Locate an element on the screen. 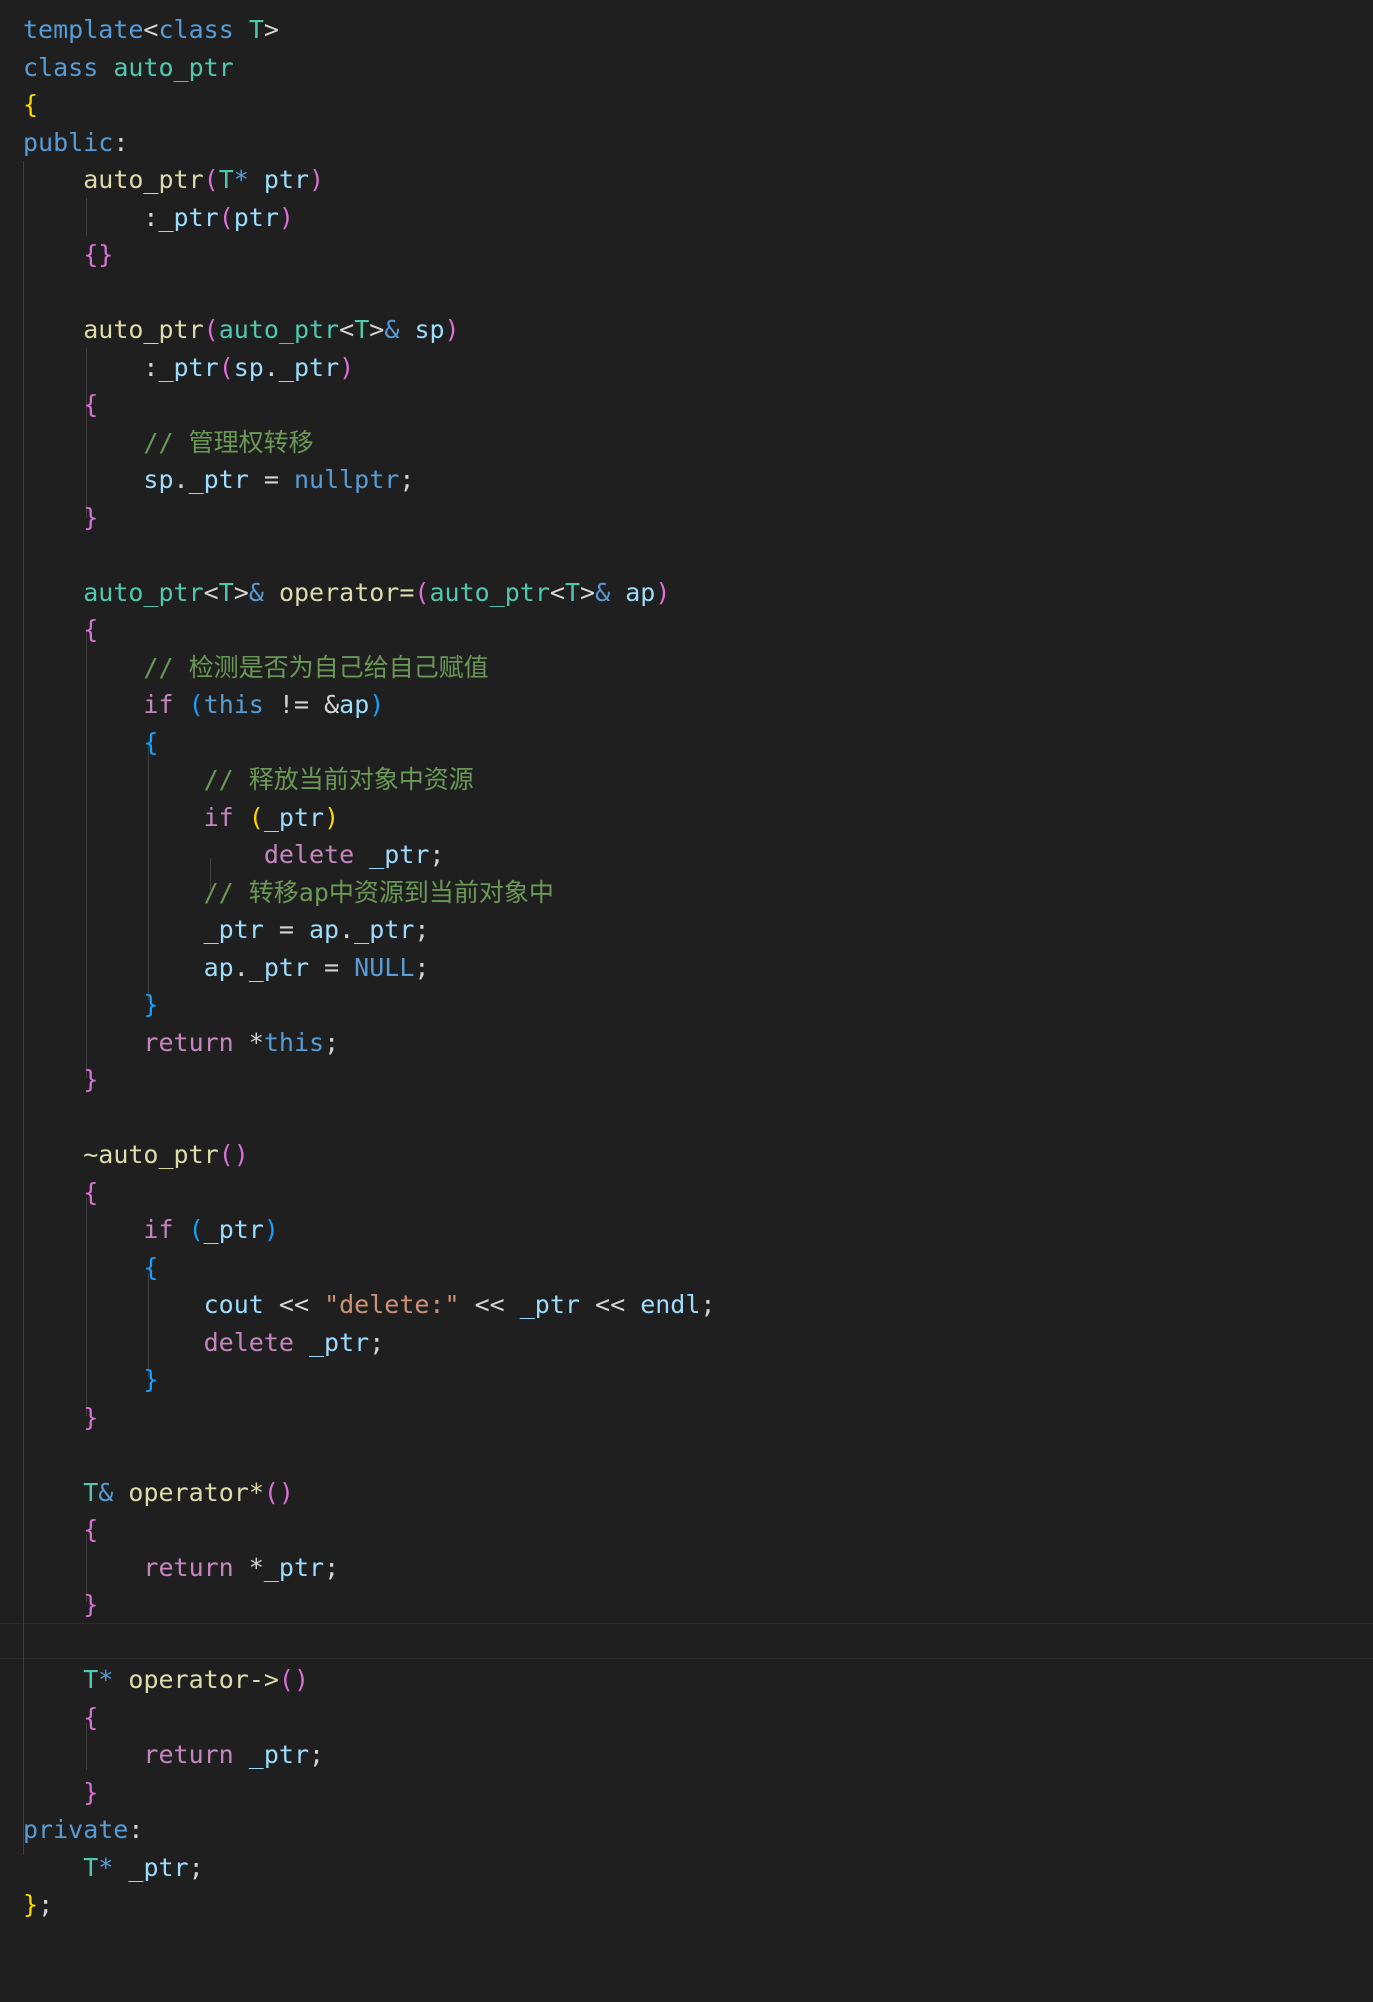 This screenshot has height=2002, width=1373. code-line: T& operator*() is located at coordinates (158, 1493).